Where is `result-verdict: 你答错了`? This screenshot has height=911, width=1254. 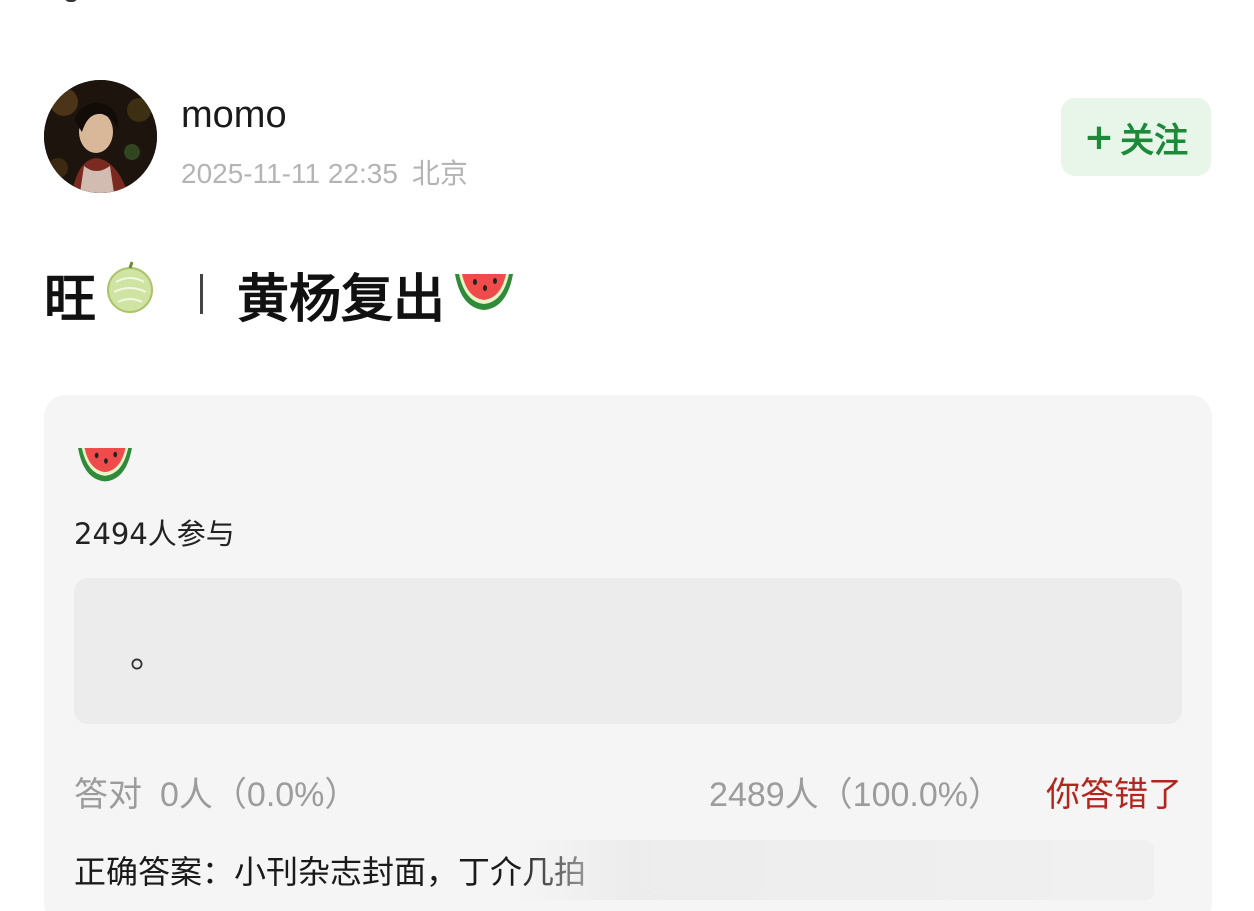 result-verdict: 你答错了 is located at coordinates (1114, 795).